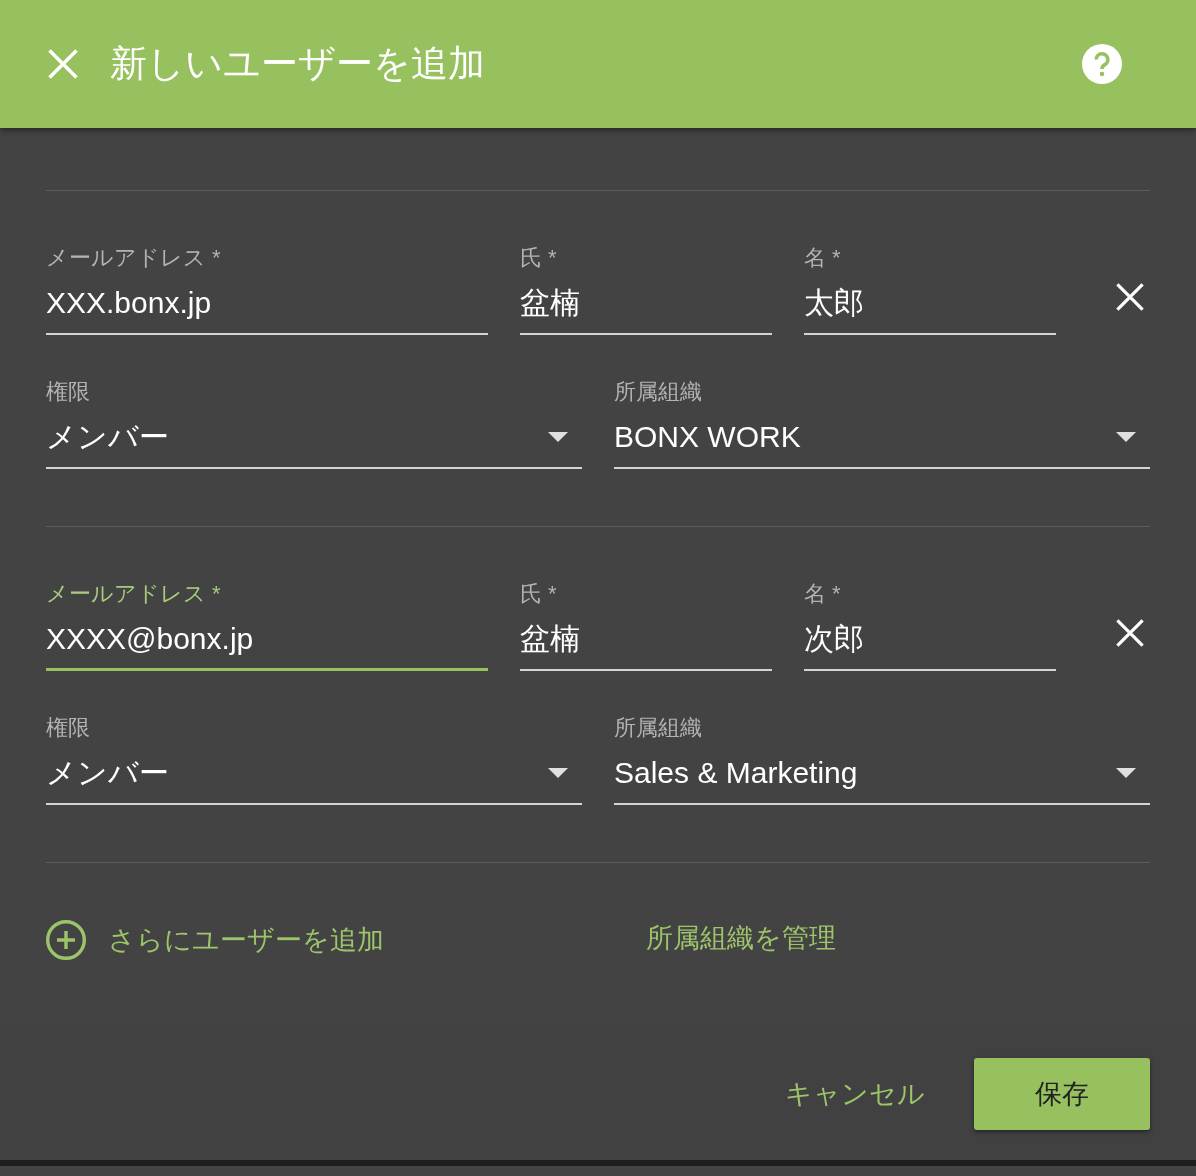 The width and height of the screenshot is (1196, 1176). Describe the element at coordinates (215, 940) in the screenshot. I see `add-user-link: さらにユーザーを追加` at that location.